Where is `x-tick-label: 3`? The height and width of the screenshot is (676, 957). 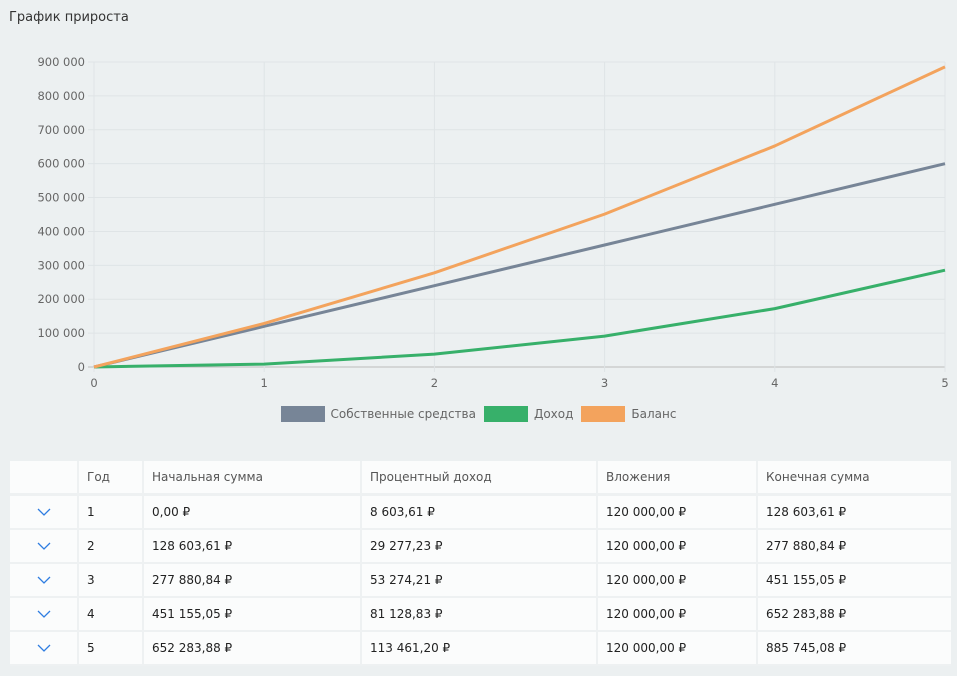
x-tick-label: 3 is located at coordinates (604, 383).